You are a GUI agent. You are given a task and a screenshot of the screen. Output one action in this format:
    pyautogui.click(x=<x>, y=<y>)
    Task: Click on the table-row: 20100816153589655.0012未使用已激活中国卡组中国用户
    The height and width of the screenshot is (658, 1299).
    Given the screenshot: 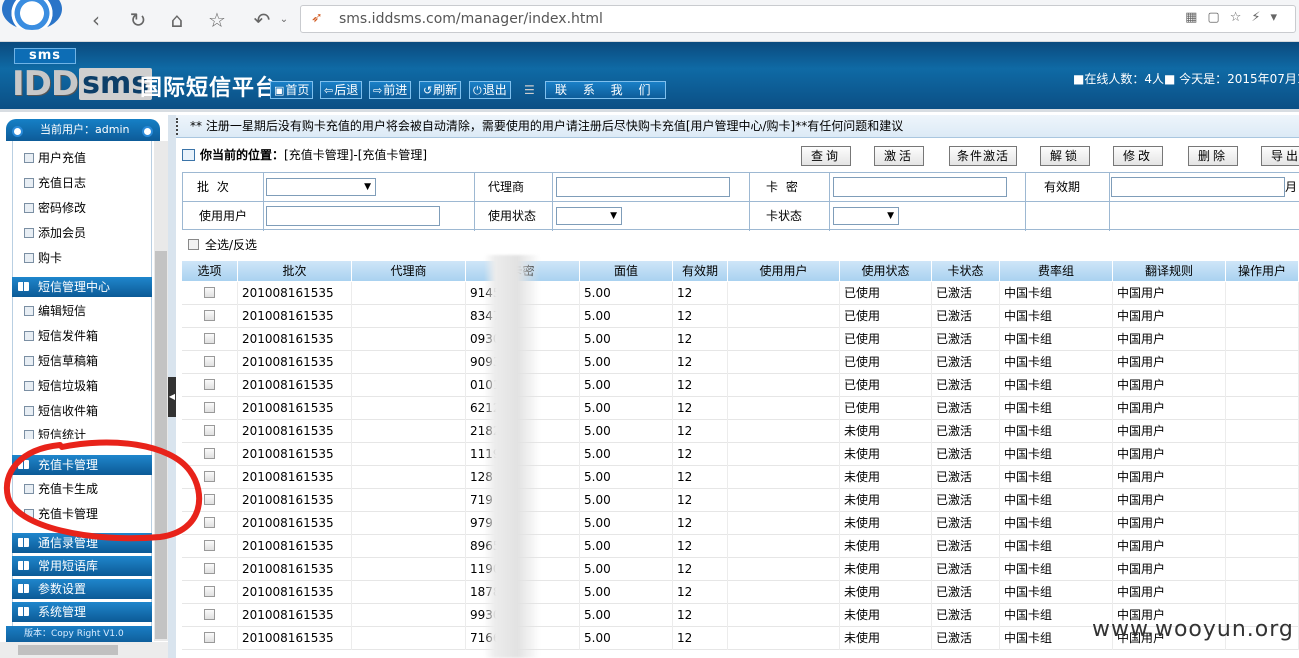 What is the action you would take?
    pyautogui.click(x=740, y=546)
    